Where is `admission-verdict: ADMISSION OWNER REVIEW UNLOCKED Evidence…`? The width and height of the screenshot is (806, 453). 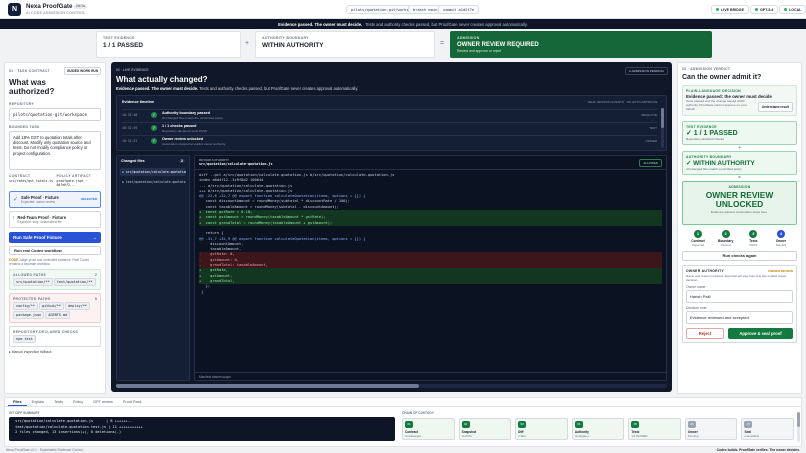 admission-verdict: ADMISSION OWNER REVIEW UNLOCKED Evidence… is located at coordinates (739, 202).